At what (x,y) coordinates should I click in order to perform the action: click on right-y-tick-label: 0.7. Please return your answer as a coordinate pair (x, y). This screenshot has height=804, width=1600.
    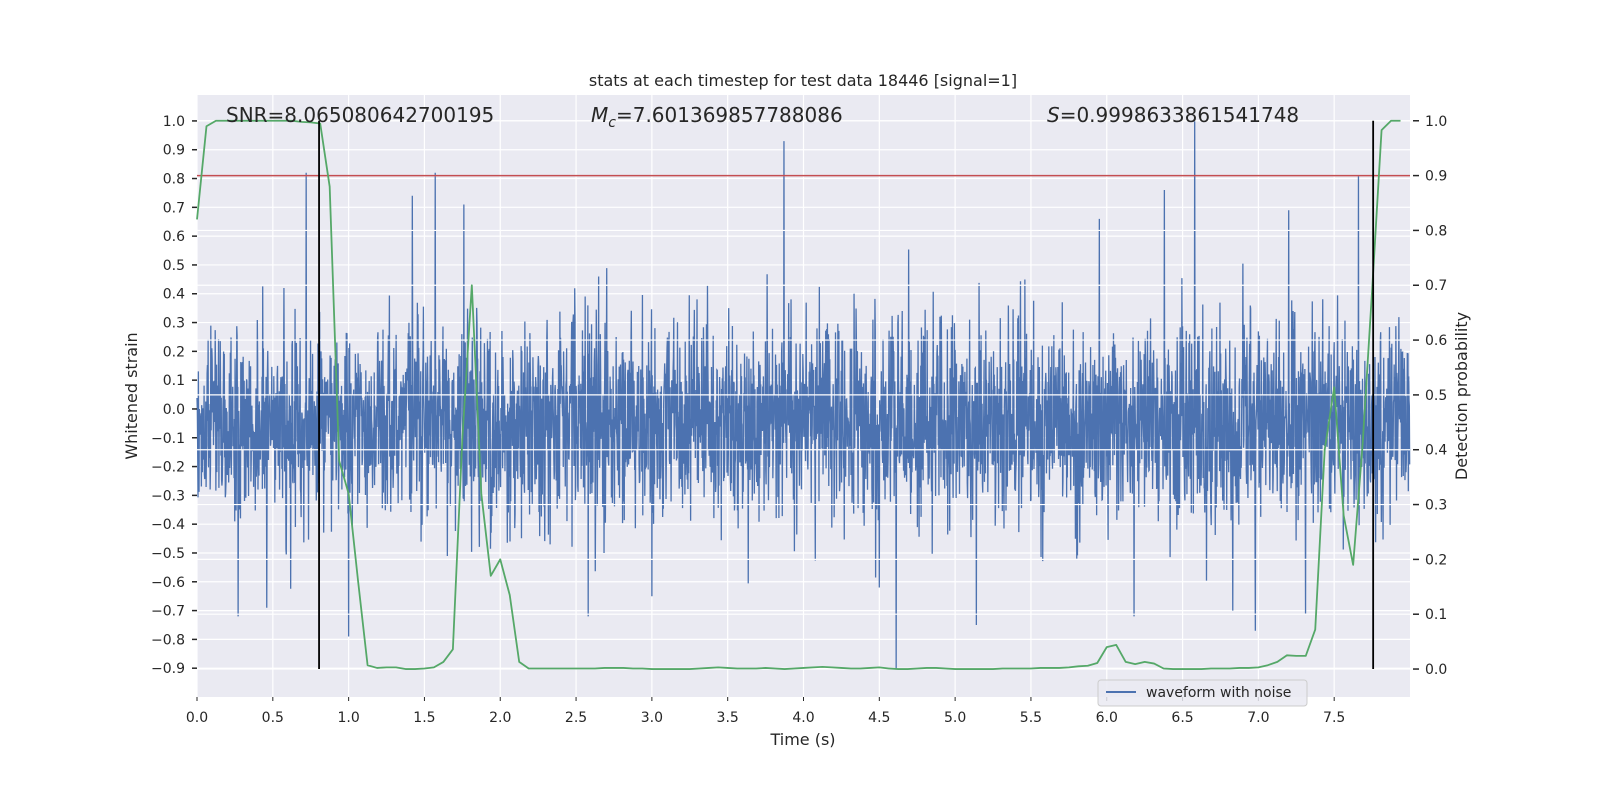
    Looking at the image, I should click on (1436, 286).